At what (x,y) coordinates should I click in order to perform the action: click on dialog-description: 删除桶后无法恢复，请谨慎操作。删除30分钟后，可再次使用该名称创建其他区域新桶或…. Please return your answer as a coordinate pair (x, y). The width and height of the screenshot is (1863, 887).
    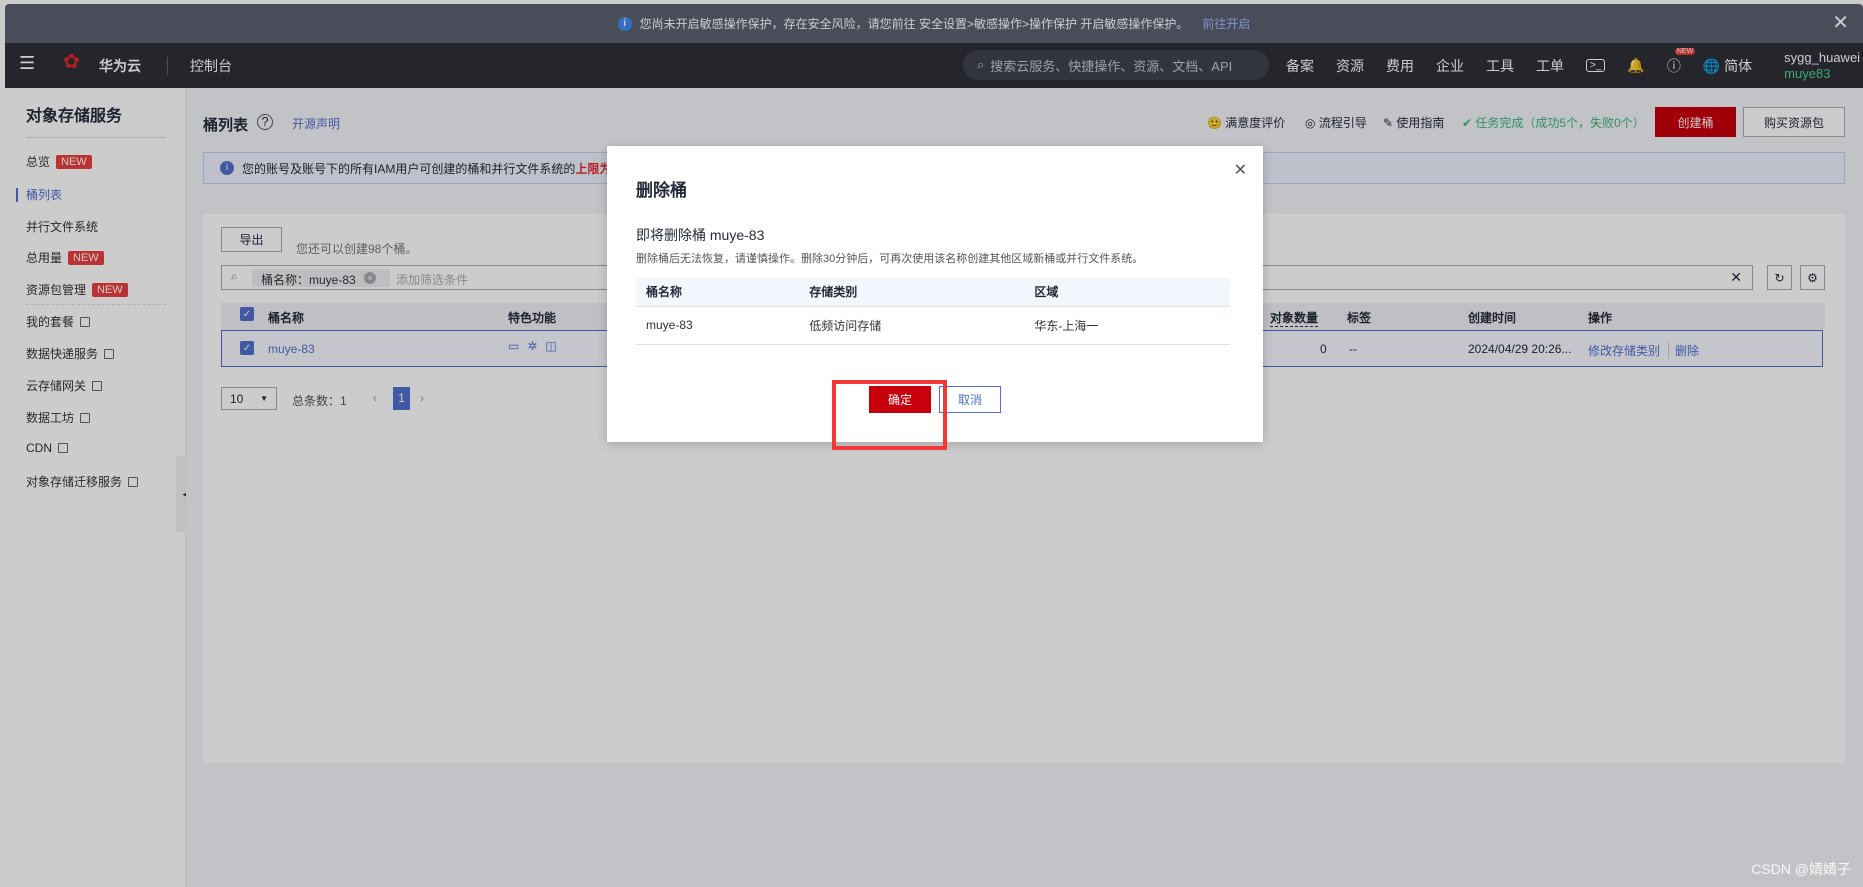
    Looking at the image, I should click on (890, 259).